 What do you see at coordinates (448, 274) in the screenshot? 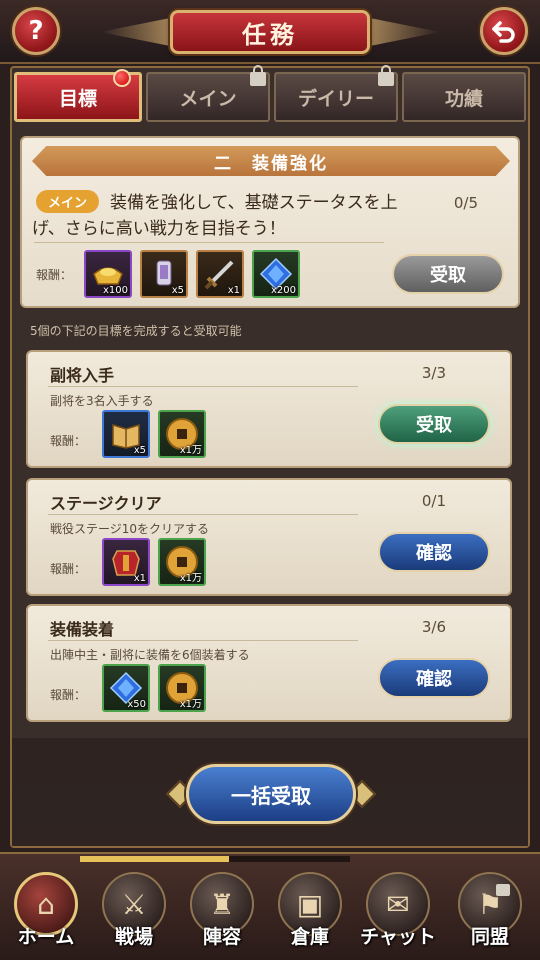
I see `claim-button-disabled: 受取` at bounding box center [448, 274].